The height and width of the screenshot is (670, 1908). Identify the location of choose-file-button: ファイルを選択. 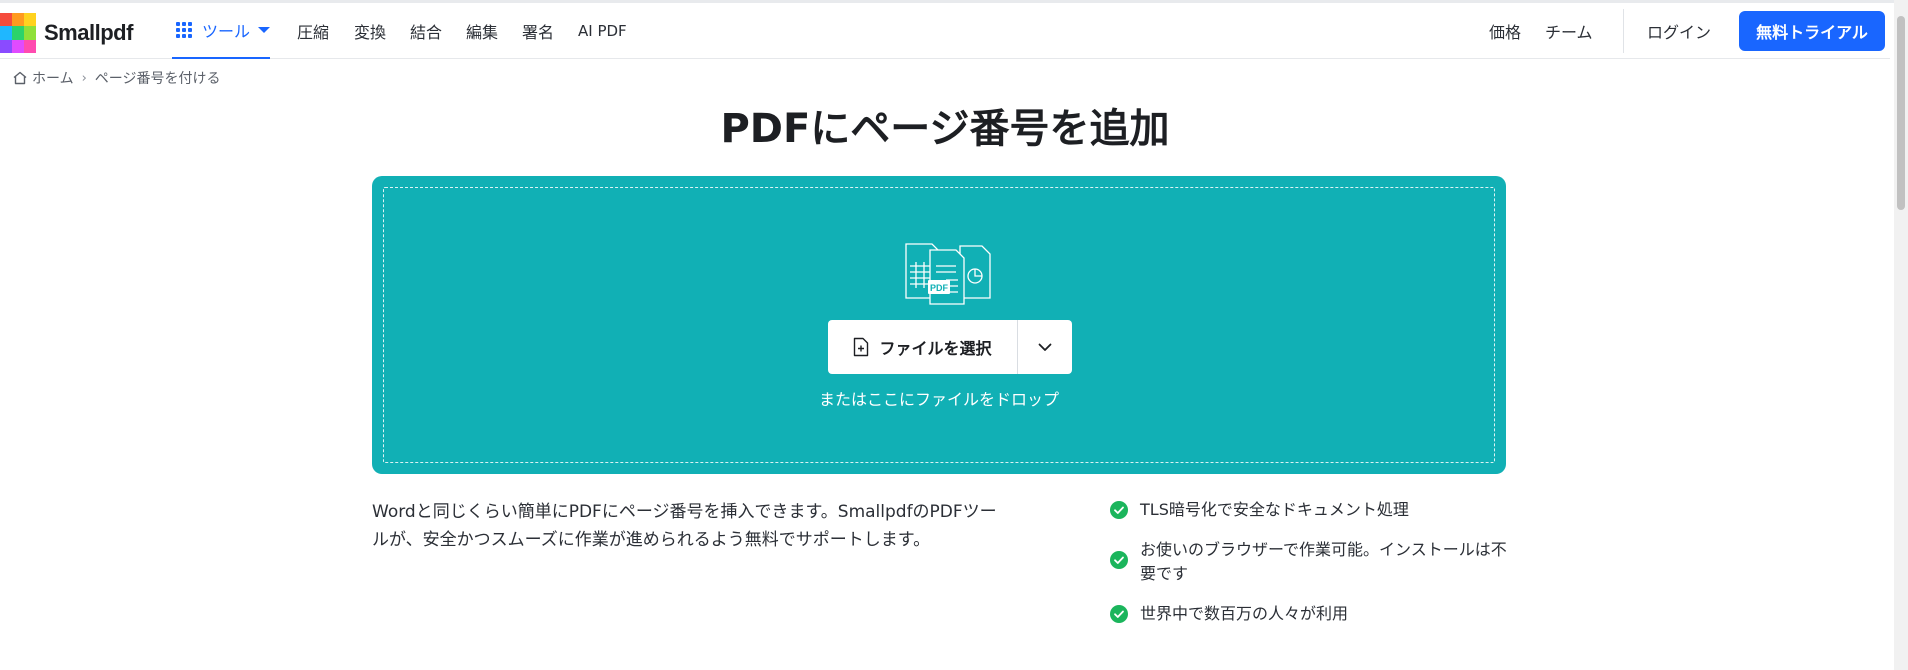
(923, 347).